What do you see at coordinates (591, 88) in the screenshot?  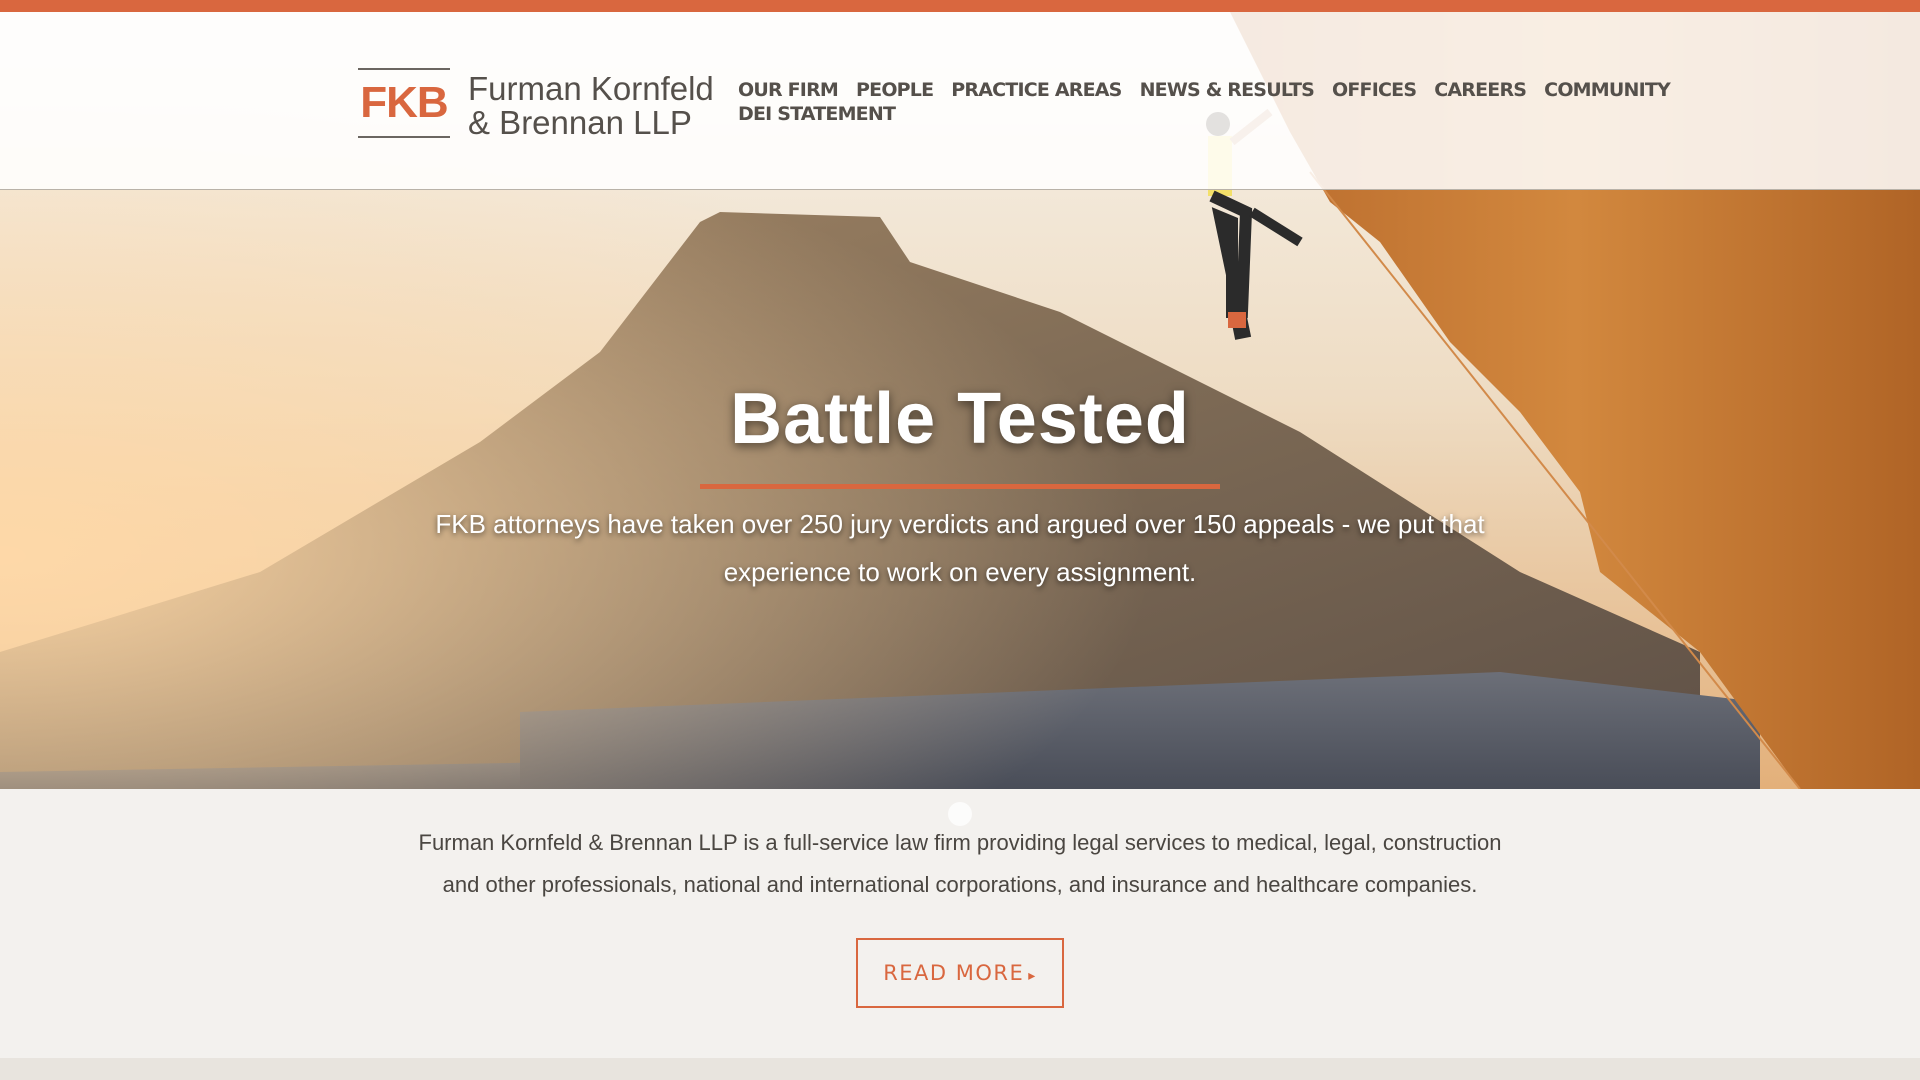 I see `logo-name-line1: Furman Kornfeld` at bounding box center [591, 88].